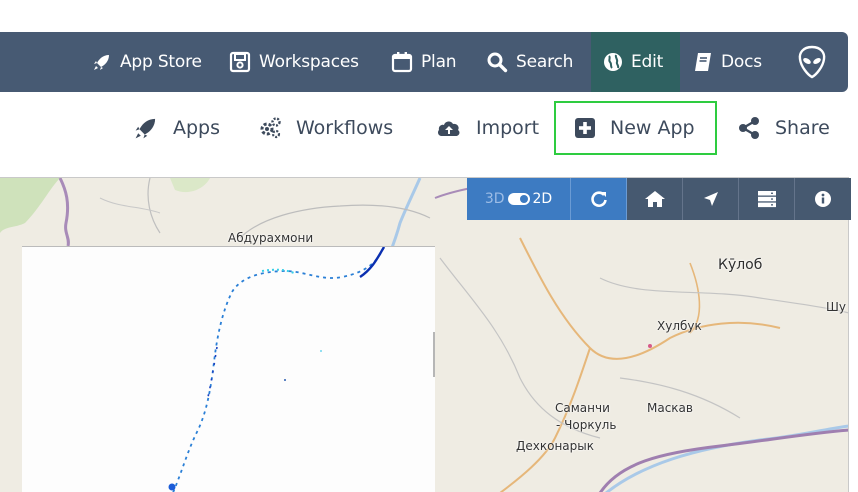  Describe the element at coordinates (494, 199) in the screenshot. I see `mode-3d-label: 3D` at that location.